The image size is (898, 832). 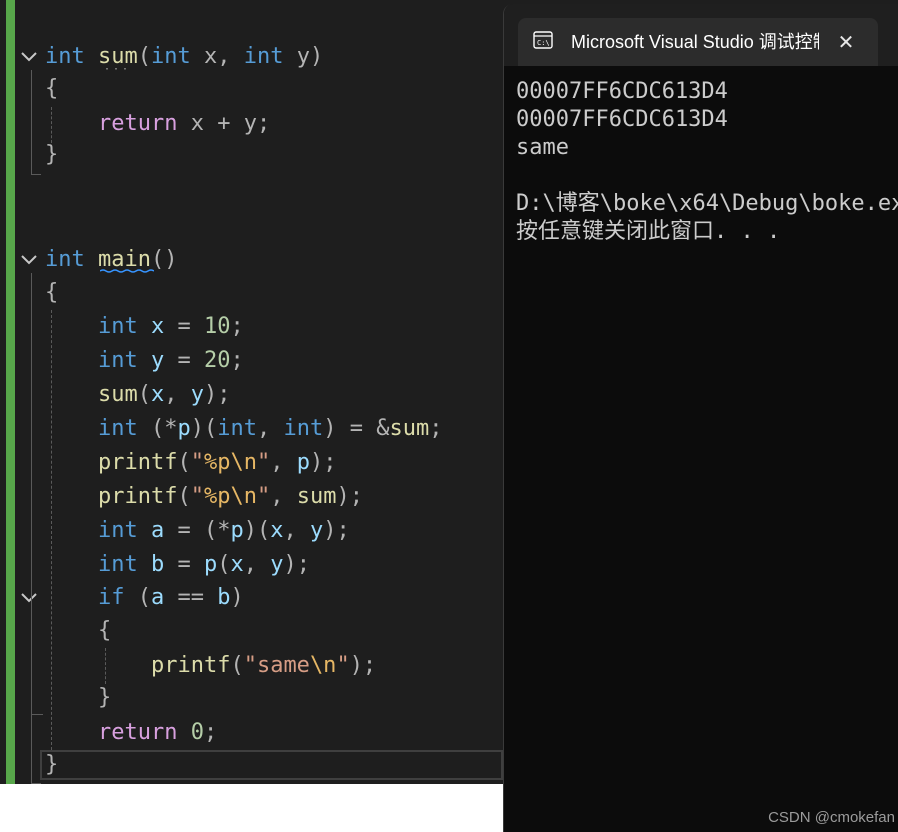 What do you see at coordinates (846, 42) in the screenshot?
I see `close-icon: ✕` at bounding box center [846, 42].